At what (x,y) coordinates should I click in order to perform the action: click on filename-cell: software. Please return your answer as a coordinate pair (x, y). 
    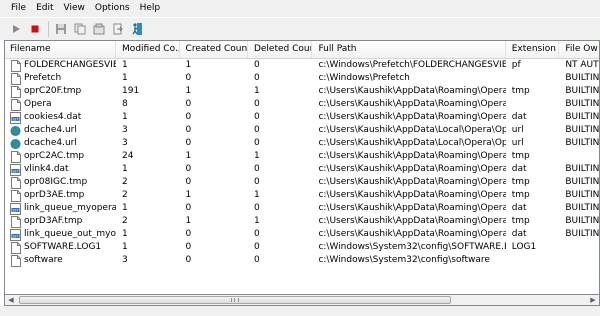
    Looking at the image, I should click on (60, 260).